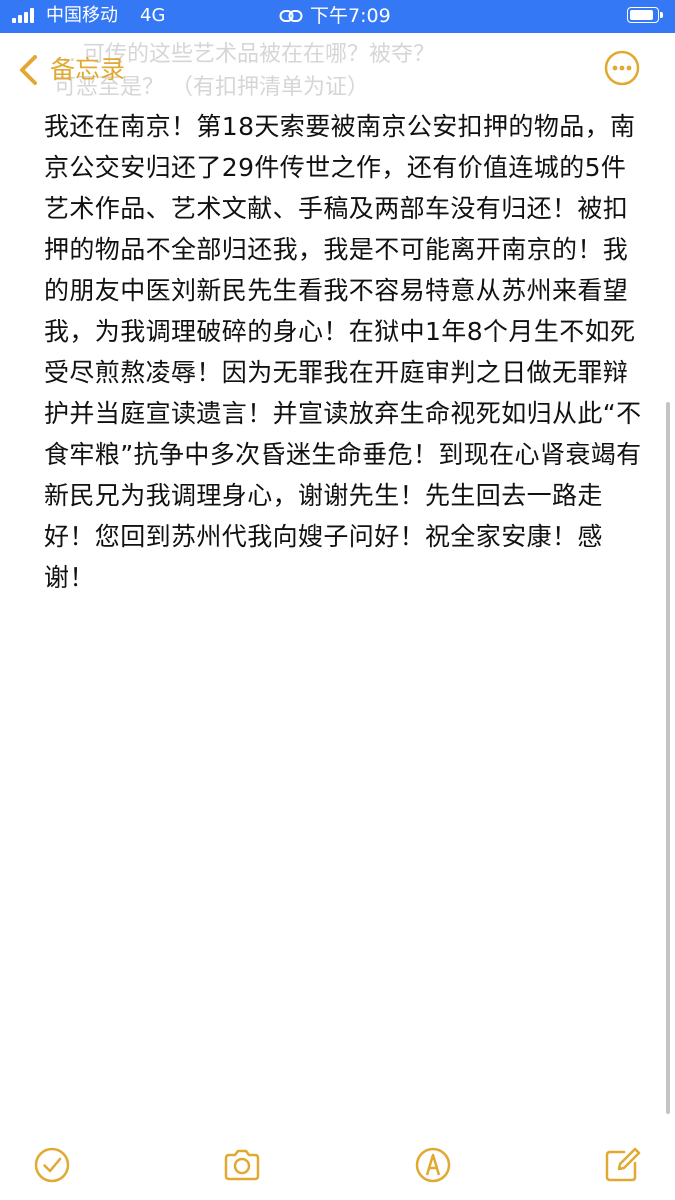 Image resolution: width=675 pixels, height=1200 pixels. I want to click on bottom-toolbar, so click(337, 1167).